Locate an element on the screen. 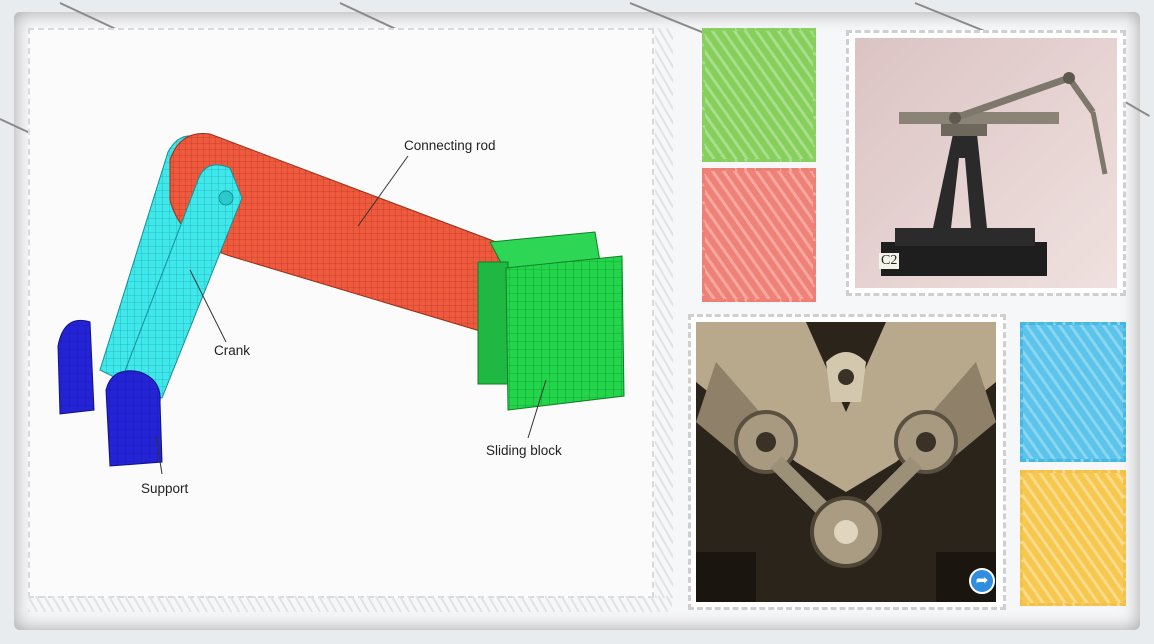  mechanism-model-illustration is located at coordinates (994, 174).